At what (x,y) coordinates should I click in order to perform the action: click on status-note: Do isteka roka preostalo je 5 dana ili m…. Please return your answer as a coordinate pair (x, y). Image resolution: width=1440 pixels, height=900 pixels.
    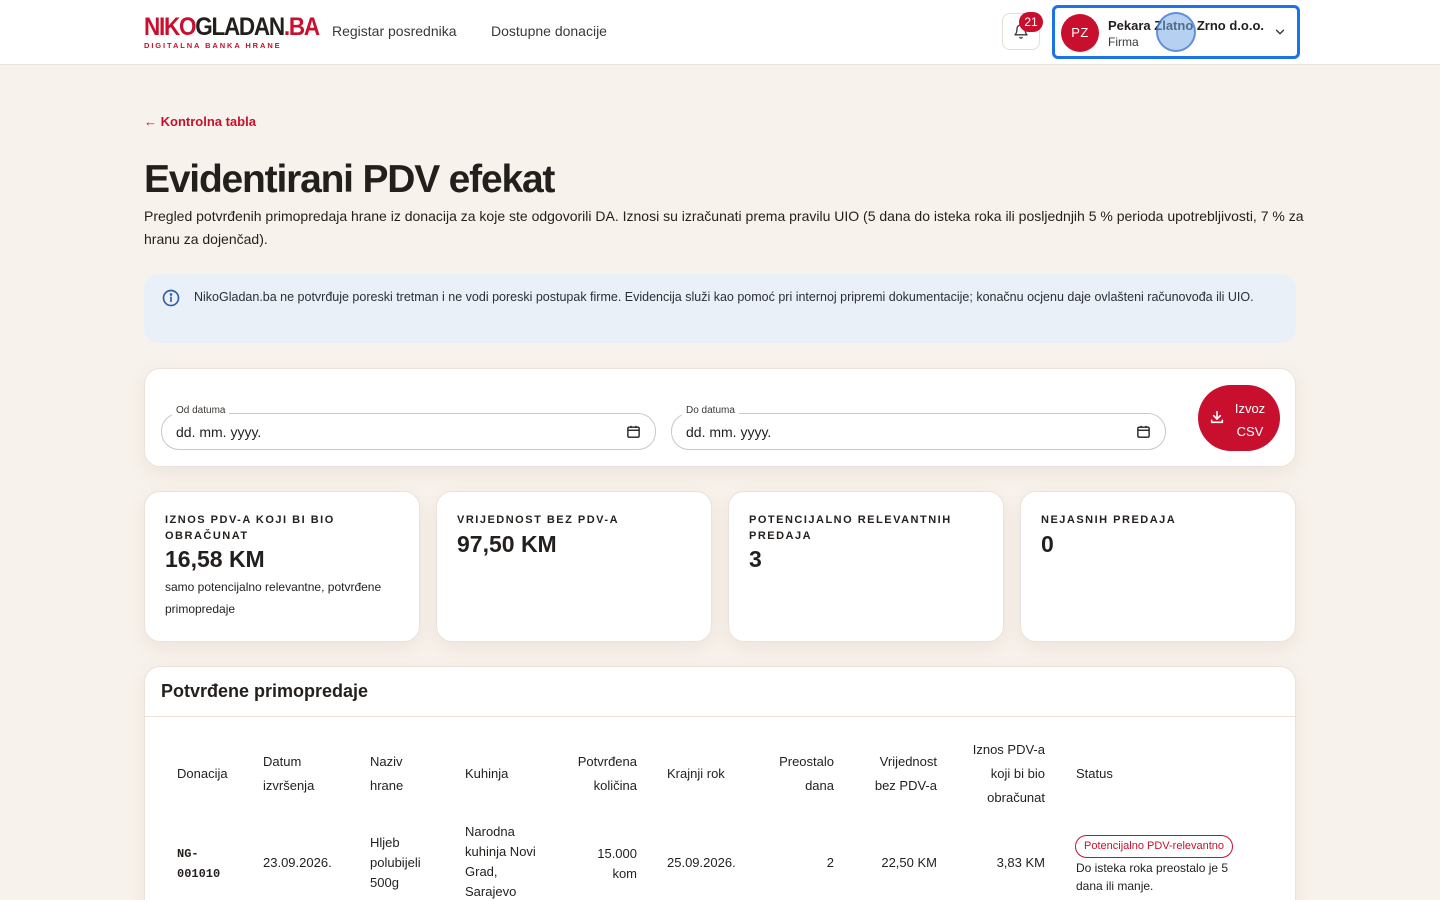
    Looking at the image, I should click on (1152, 877).